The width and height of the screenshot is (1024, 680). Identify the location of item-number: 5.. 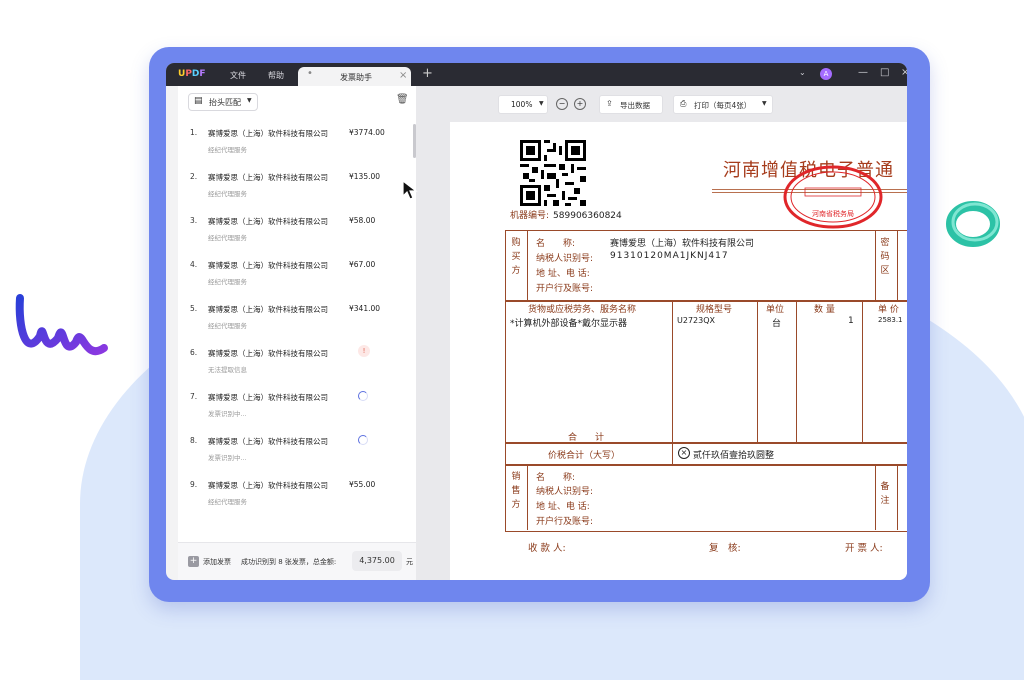
(194, 308).